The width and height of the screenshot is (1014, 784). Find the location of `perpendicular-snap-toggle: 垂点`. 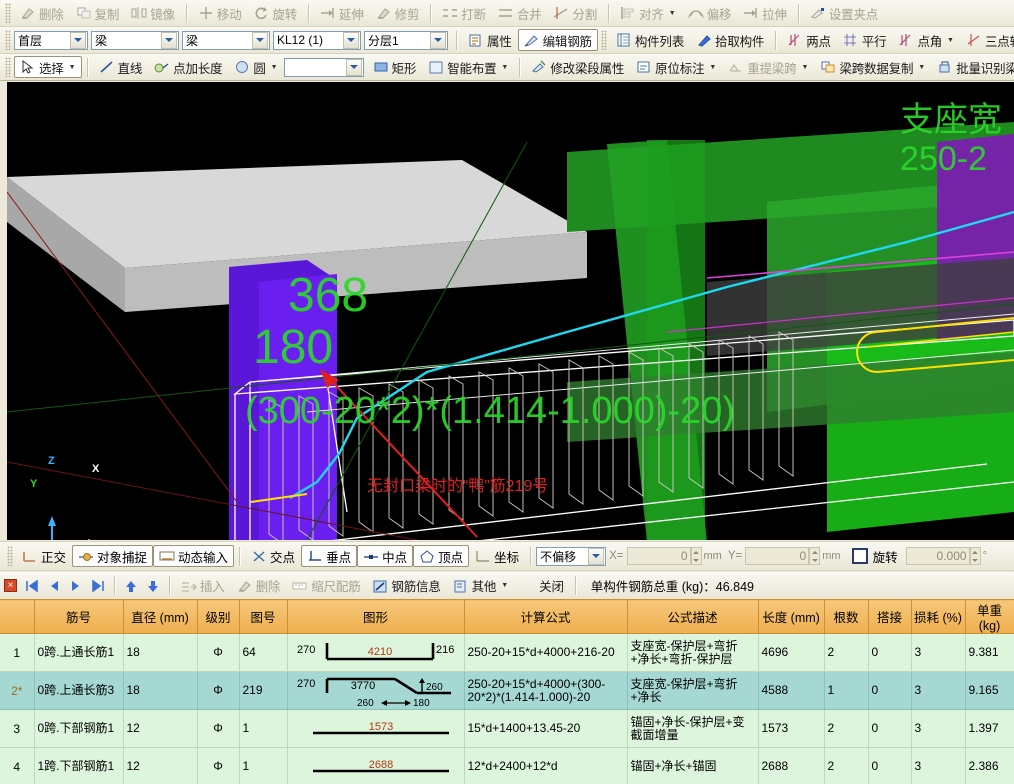

perpendicular-snap-toggle: 垂点 is located at coordinates (329, 556).